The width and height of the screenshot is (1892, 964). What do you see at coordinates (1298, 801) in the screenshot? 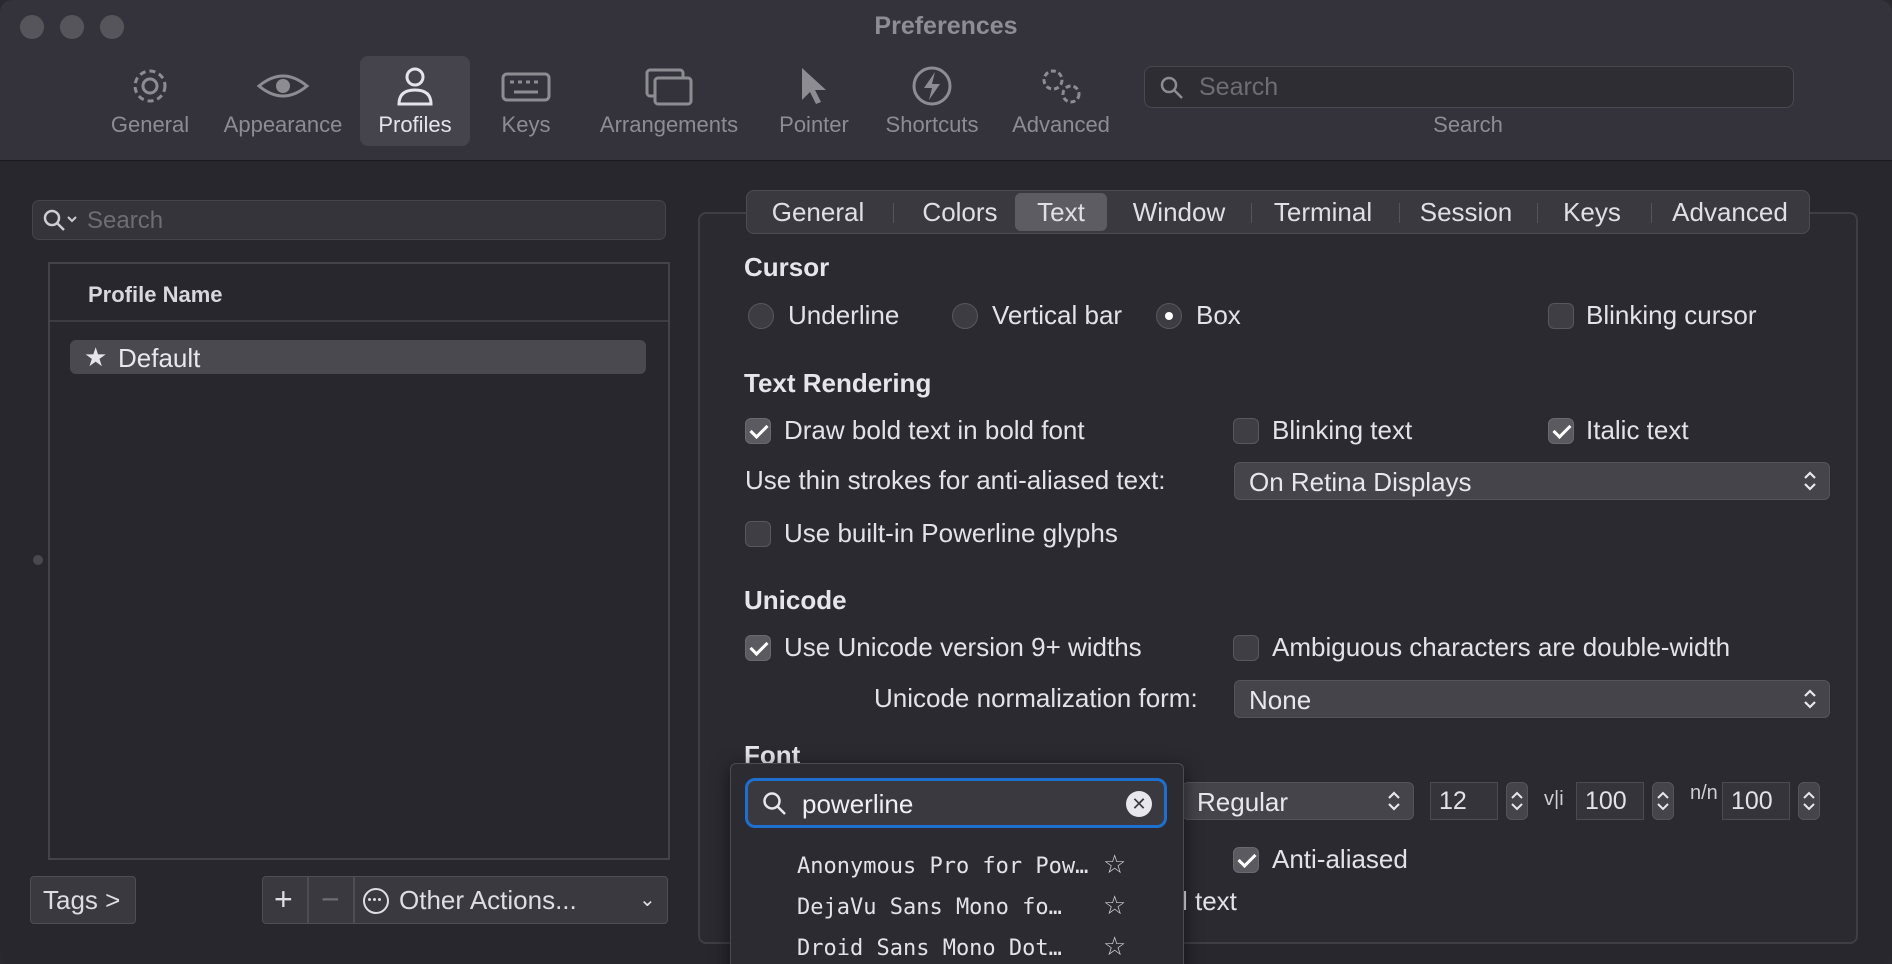
I see `font-weight-popup: Regular` at bounding box center [1298, 801].